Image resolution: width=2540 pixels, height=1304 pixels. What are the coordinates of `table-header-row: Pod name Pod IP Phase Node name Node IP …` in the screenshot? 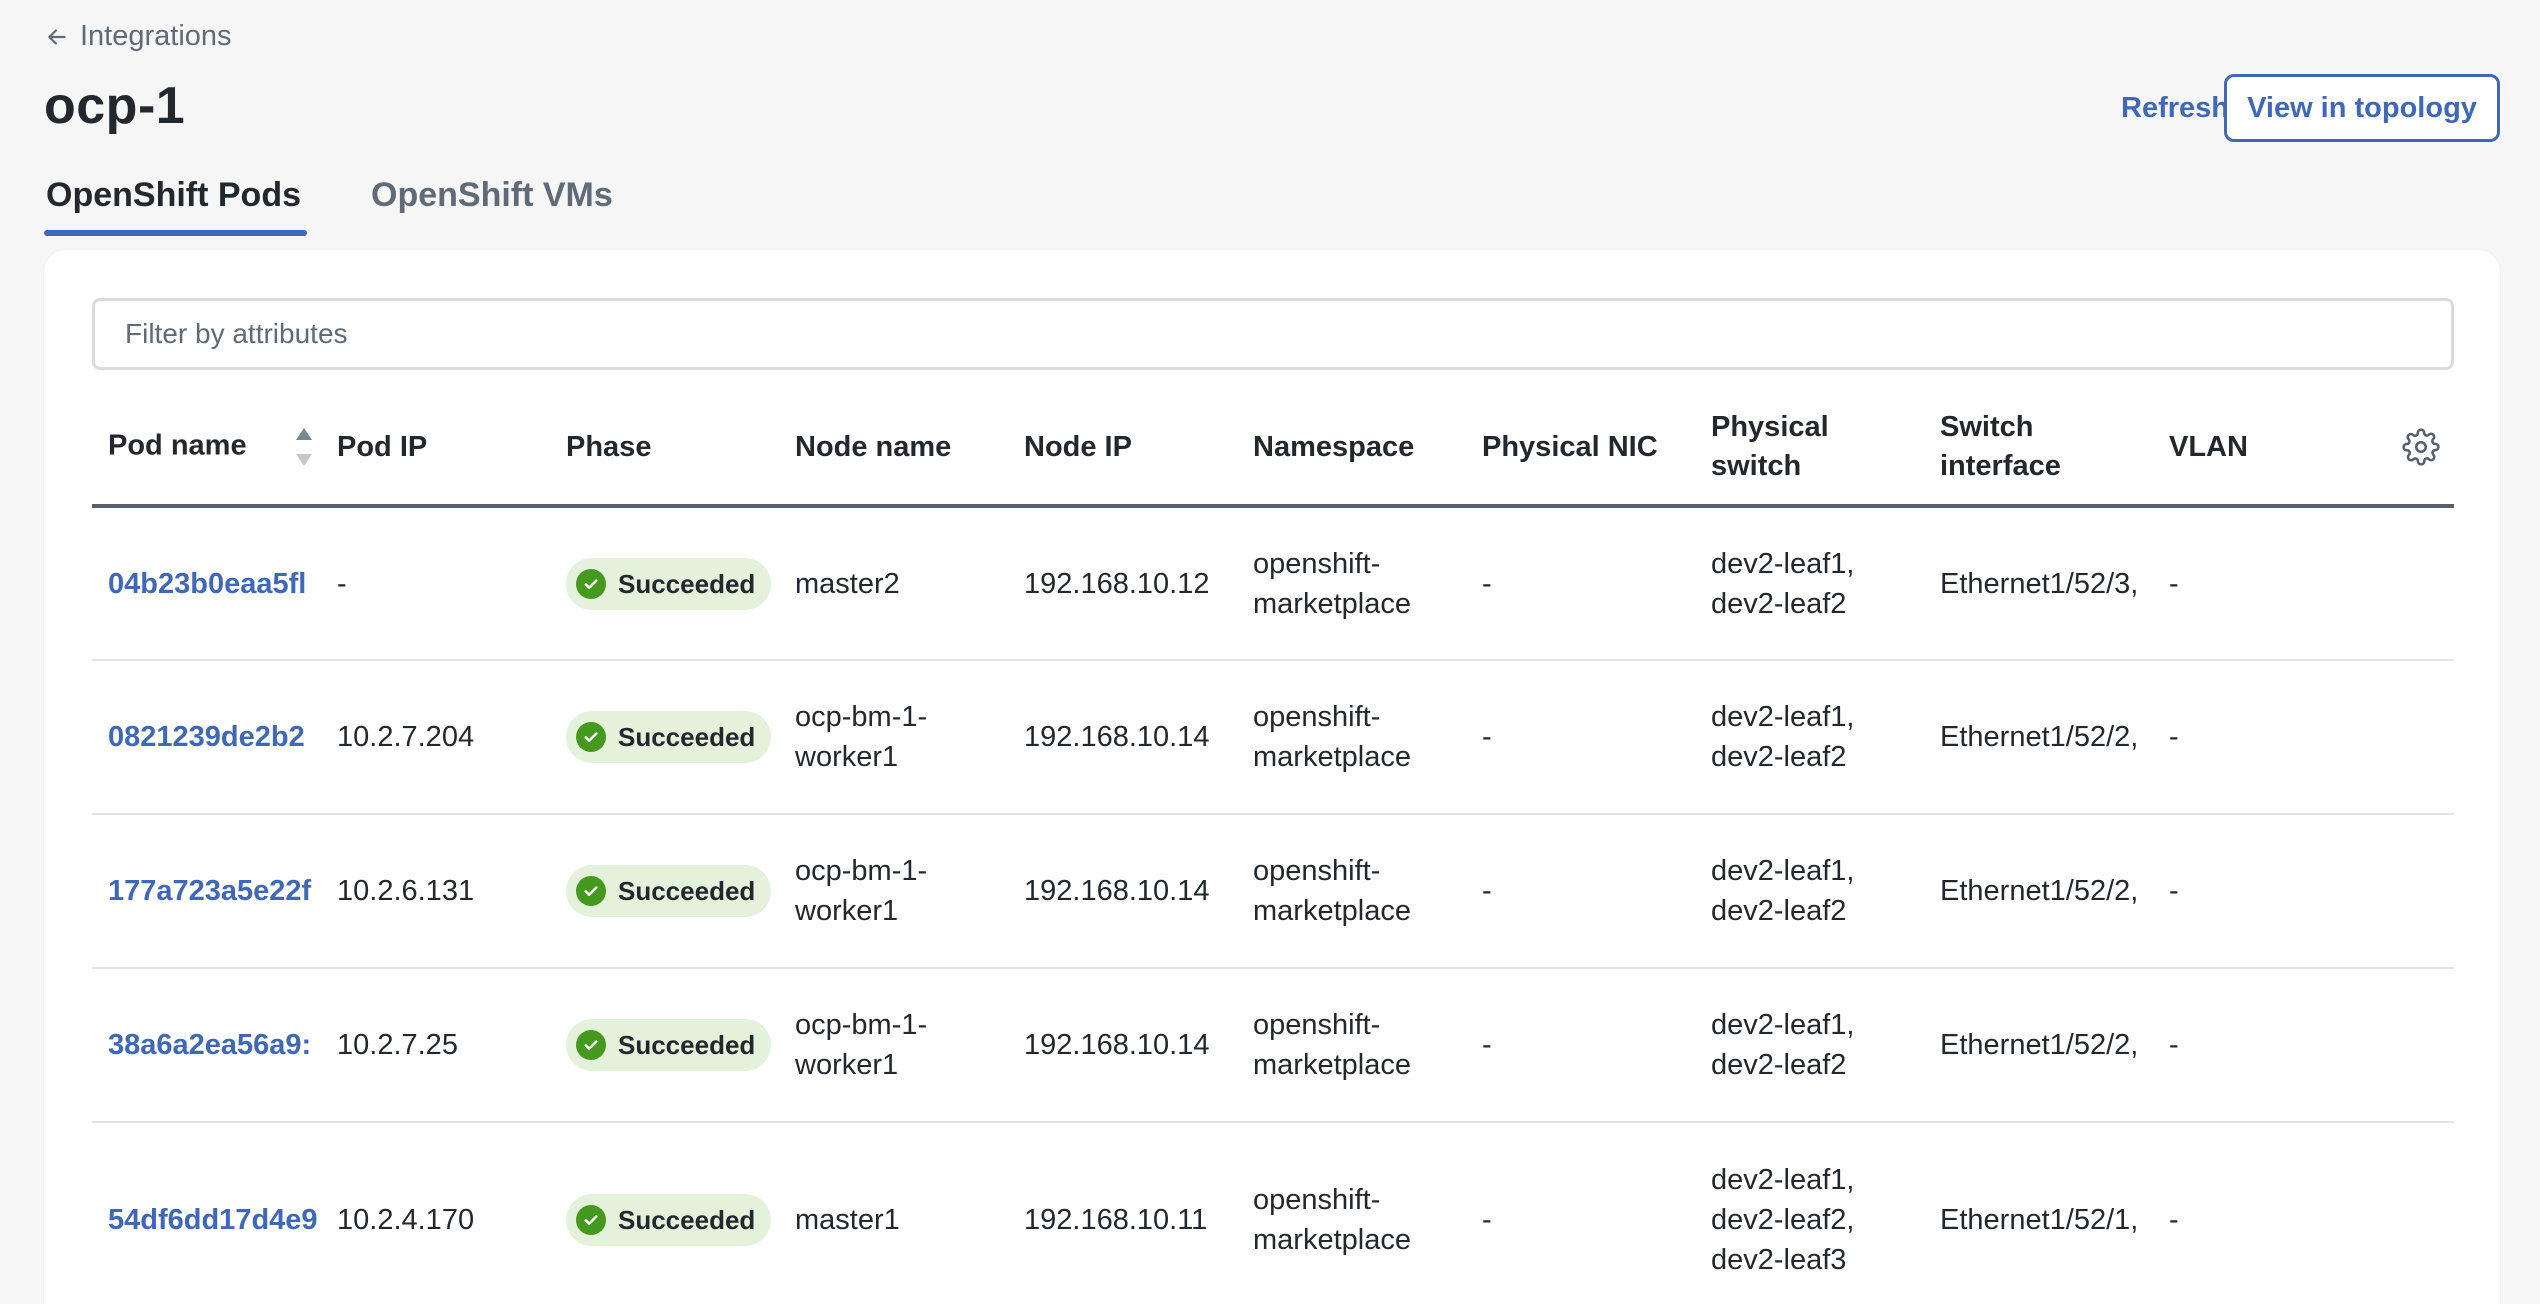 It's located at (1273, 449).